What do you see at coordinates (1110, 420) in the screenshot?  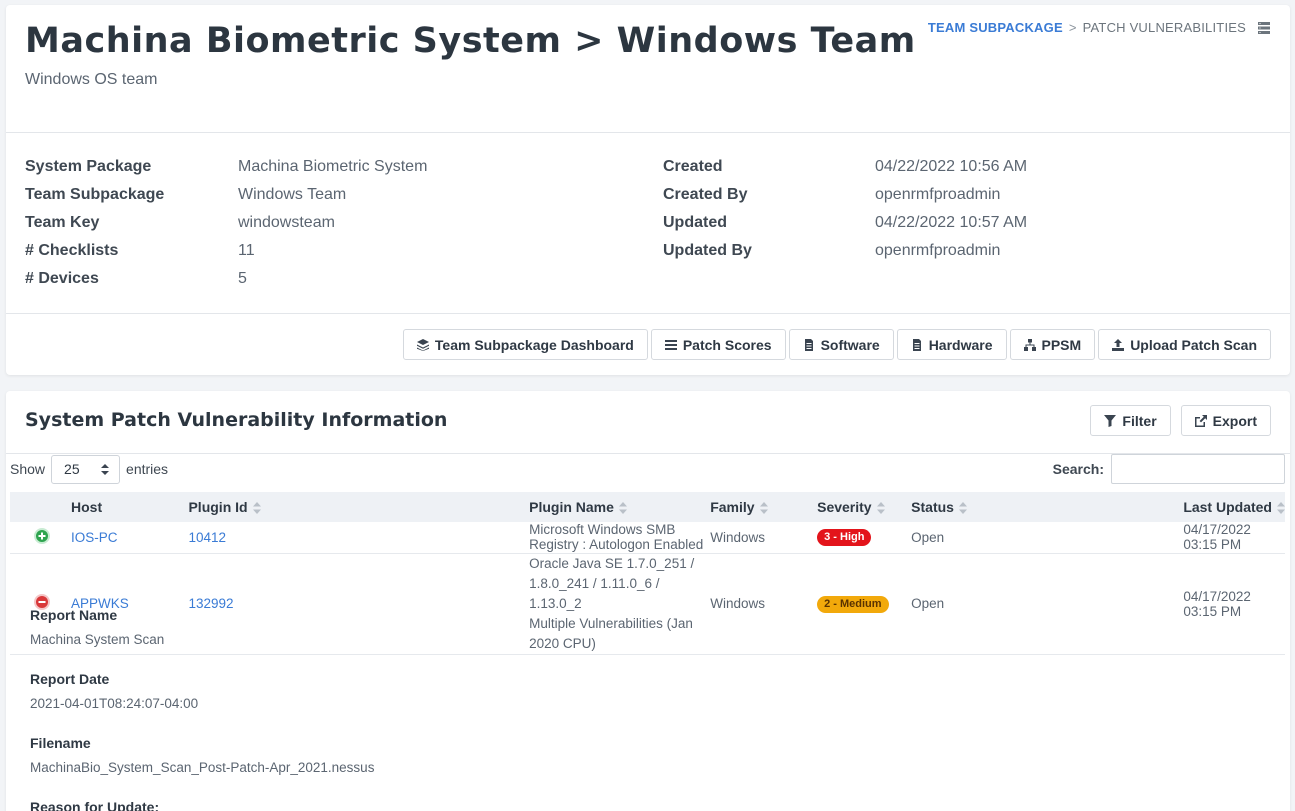 I see `filter-icon` at bounding box center [1110, 420].